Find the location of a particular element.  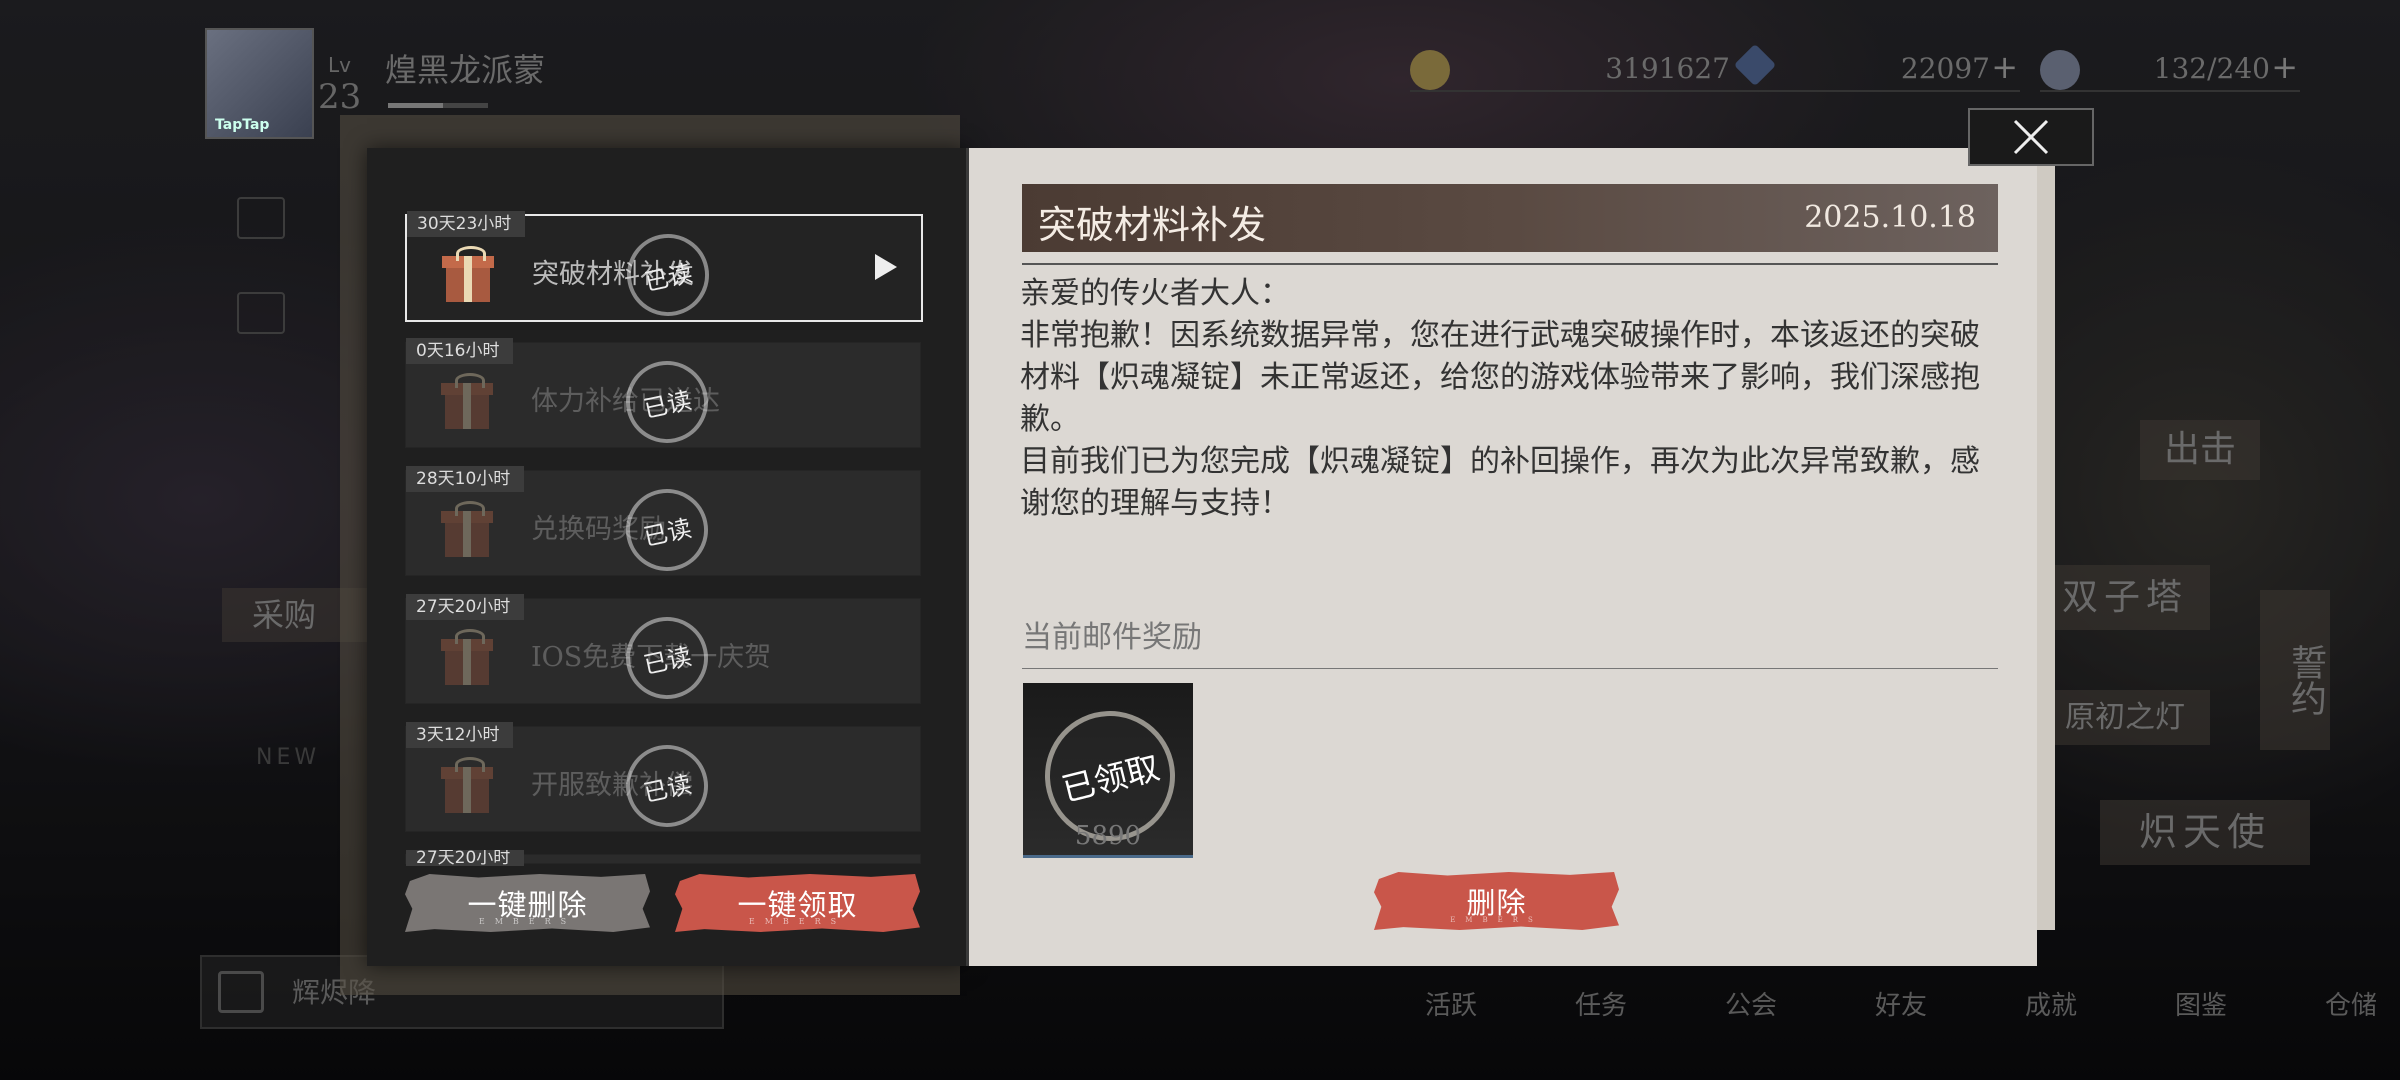

mail-greeting: 亲爱的传火者大人： is located at coordinates (1155, 293).